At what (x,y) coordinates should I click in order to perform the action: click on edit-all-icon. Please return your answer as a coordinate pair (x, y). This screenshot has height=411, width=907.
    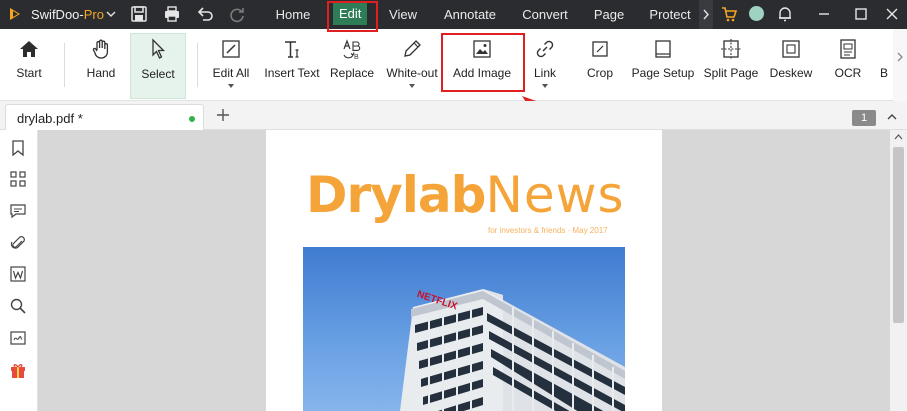
    Looking at the image, I should click on (231, 49).